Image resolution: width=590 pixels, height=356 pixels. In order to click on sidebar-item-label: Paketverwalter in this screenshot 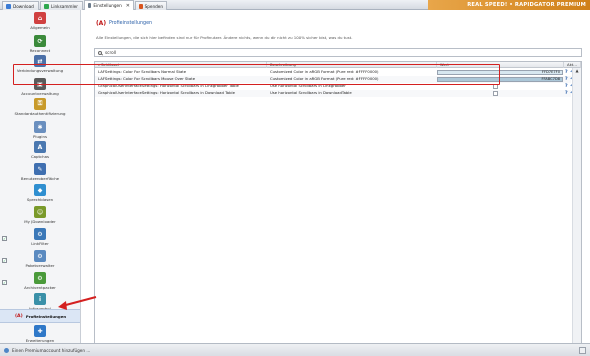, I will do `click(40, 265)`.